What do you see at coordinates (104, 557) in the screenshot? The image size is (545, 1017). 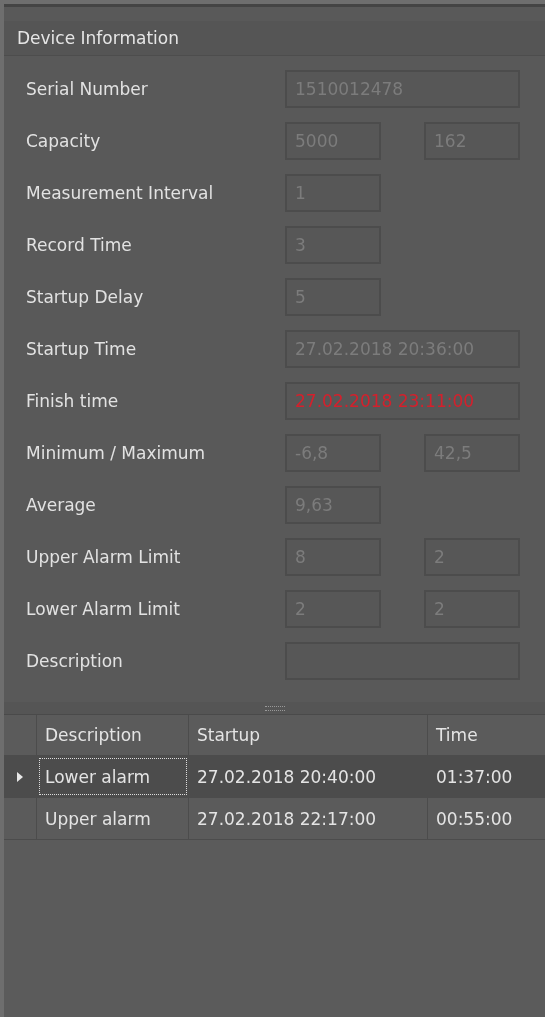 I see `field-label: Upper Alarm Limit` at bounding box center [104, 557].